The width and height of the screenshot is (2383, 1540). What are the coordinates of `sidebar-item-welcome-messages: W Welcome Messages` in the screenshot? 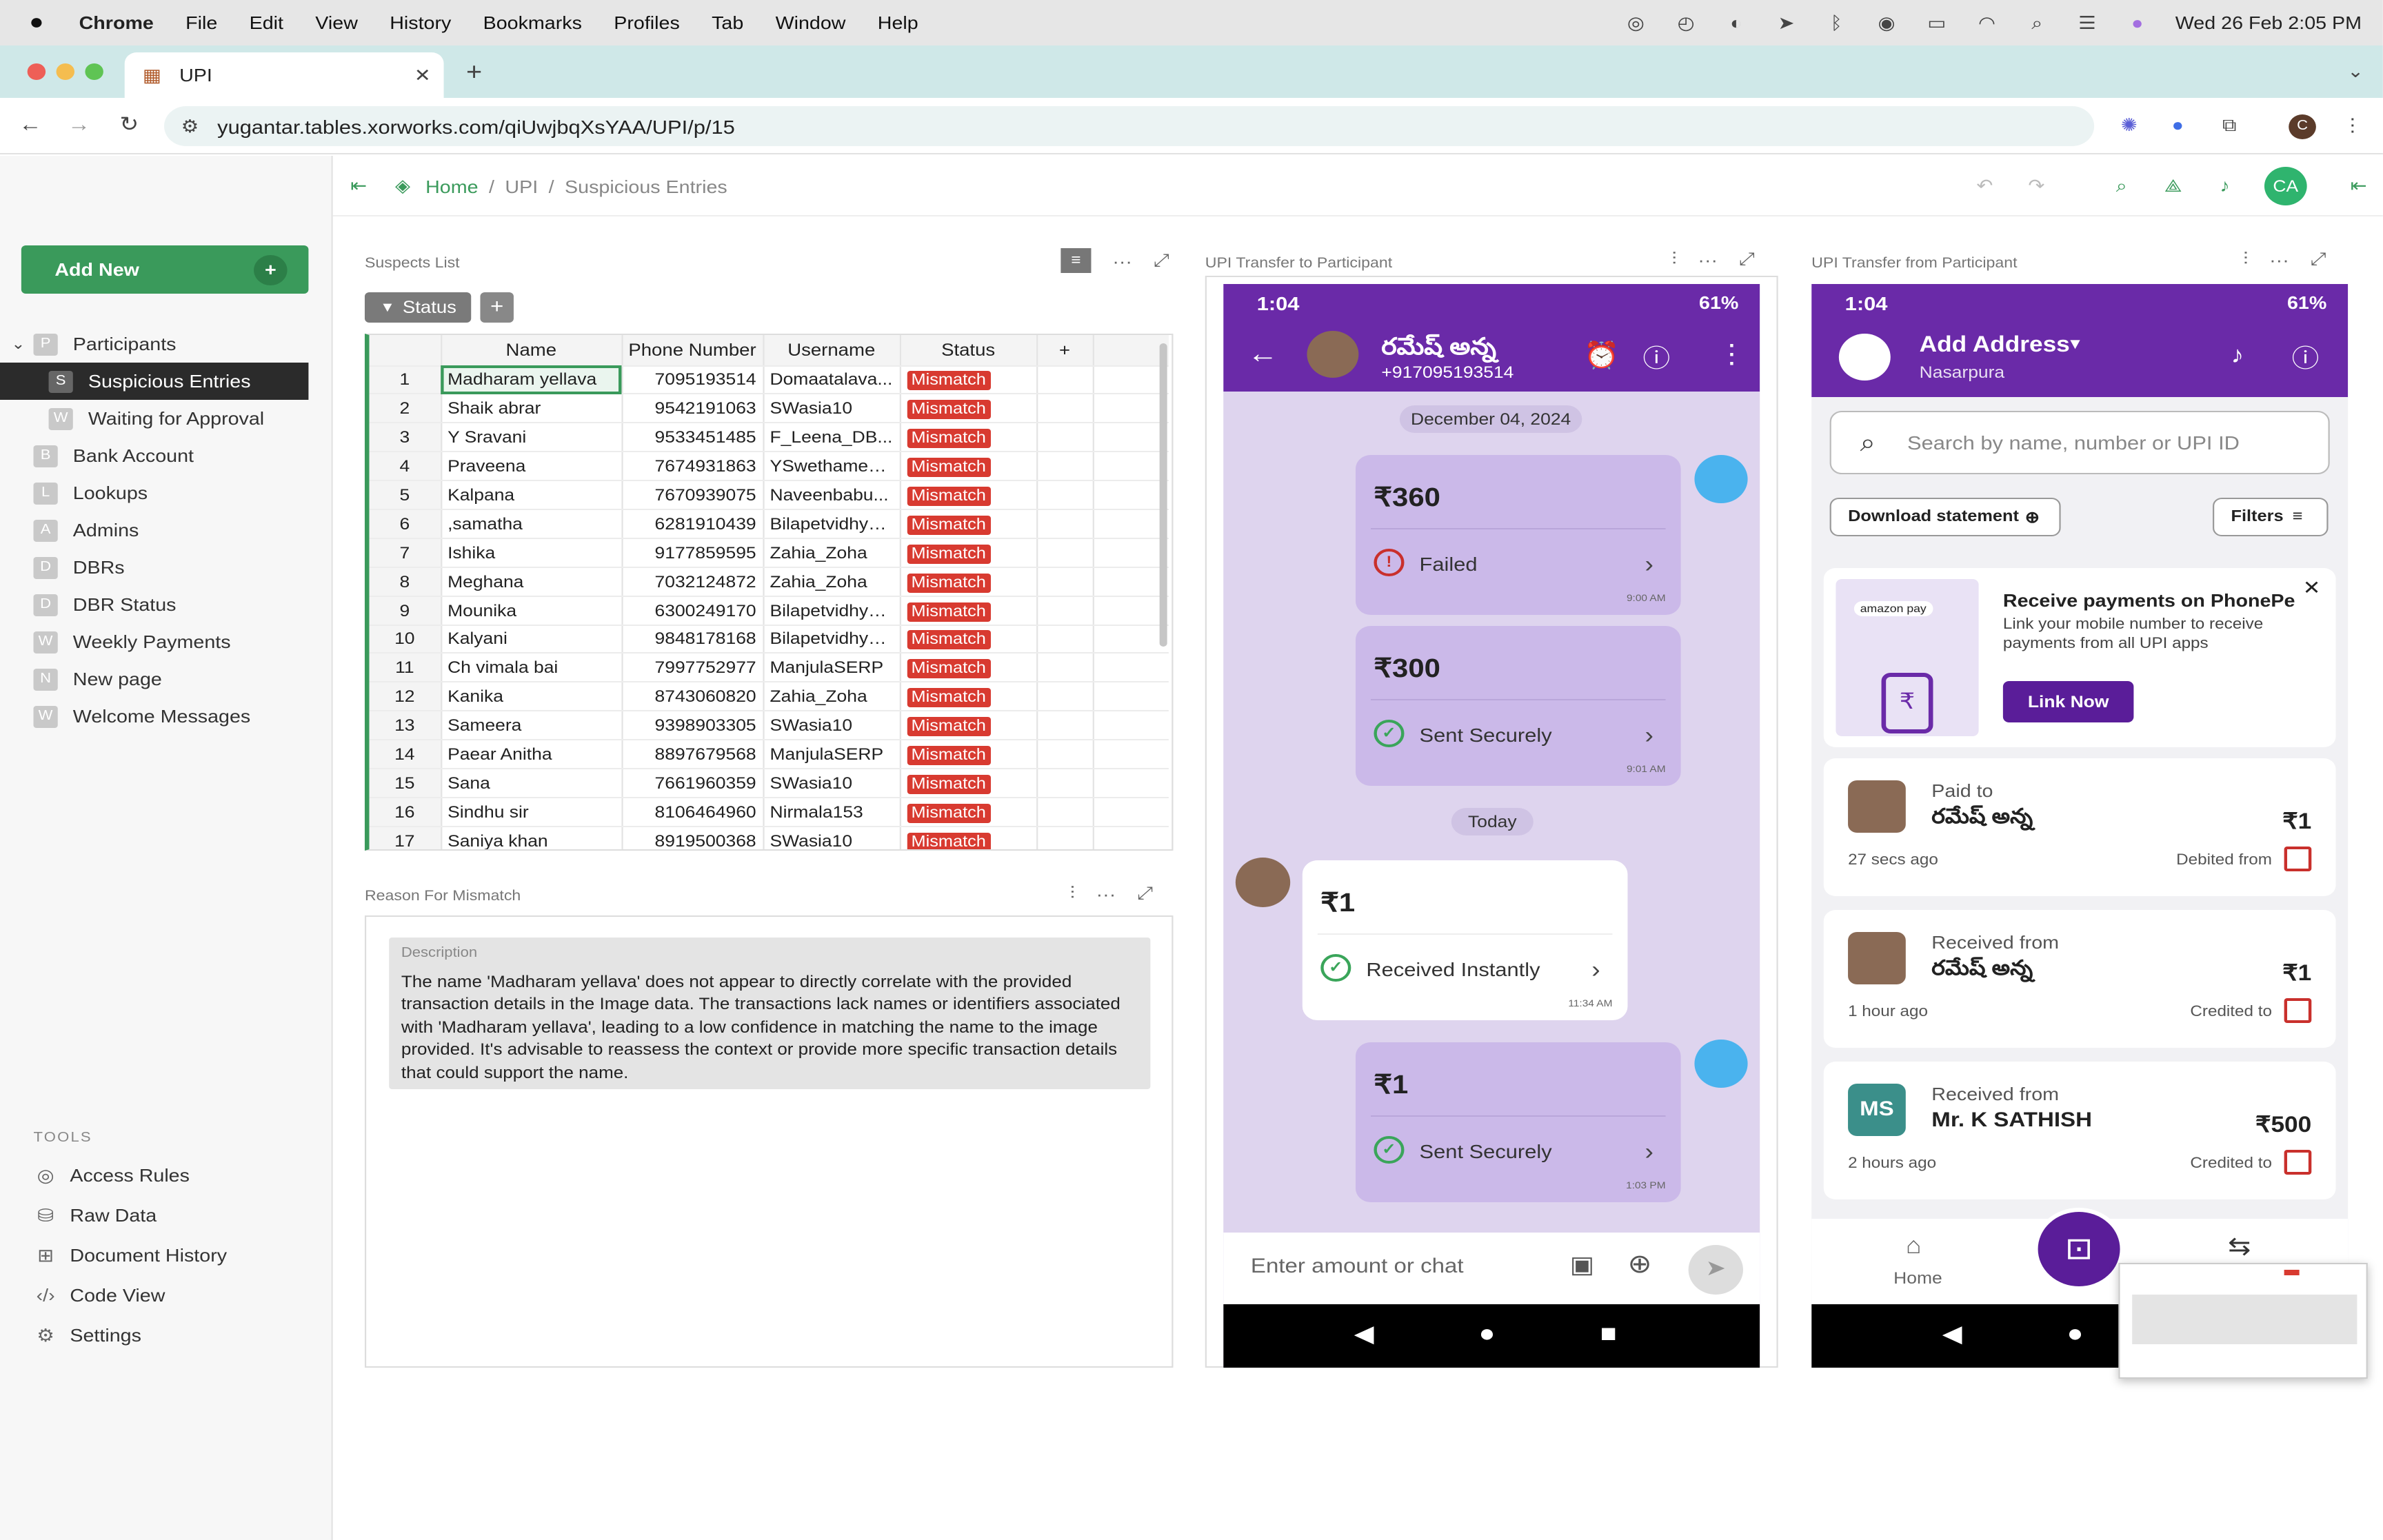 It's located at (166, 717).